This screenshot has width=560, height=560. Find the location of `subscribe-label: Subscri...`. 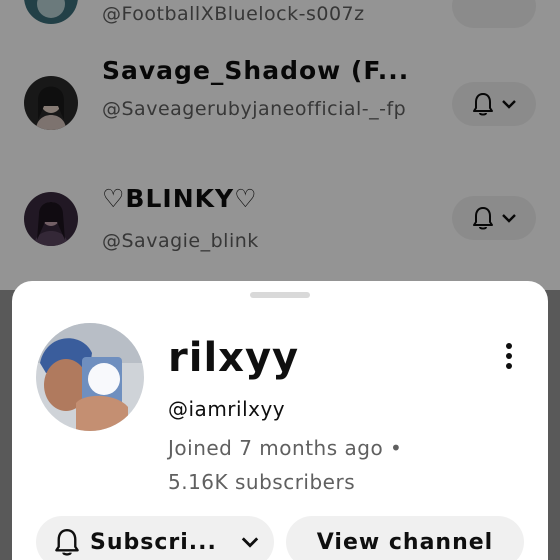

subscribe-label: Subscri... is located at coordinates (153, 542).